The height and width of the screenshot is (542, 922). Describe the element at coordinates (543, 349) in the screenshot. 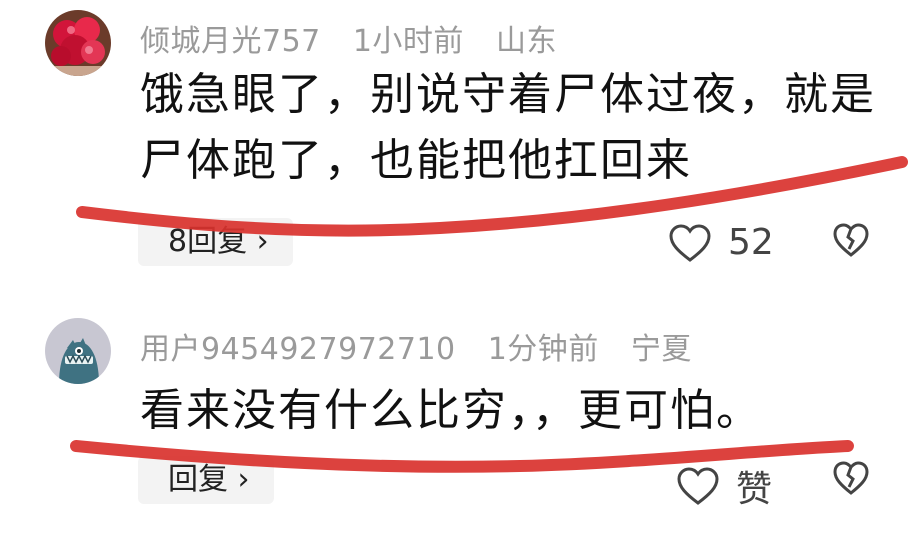

I see `timestamp: 1分钟前` at that location.